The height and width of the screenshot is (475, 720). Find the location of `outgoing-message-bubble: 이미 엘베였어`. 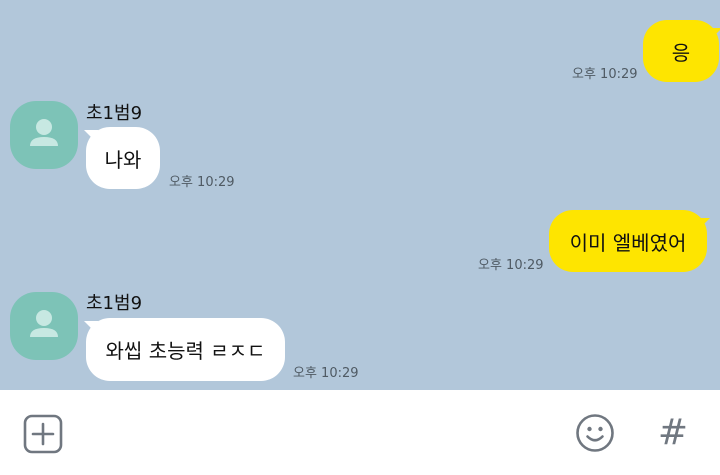

outgoing-message-bubble: 이미 엘베였어 is located at coordinates (628, 241).